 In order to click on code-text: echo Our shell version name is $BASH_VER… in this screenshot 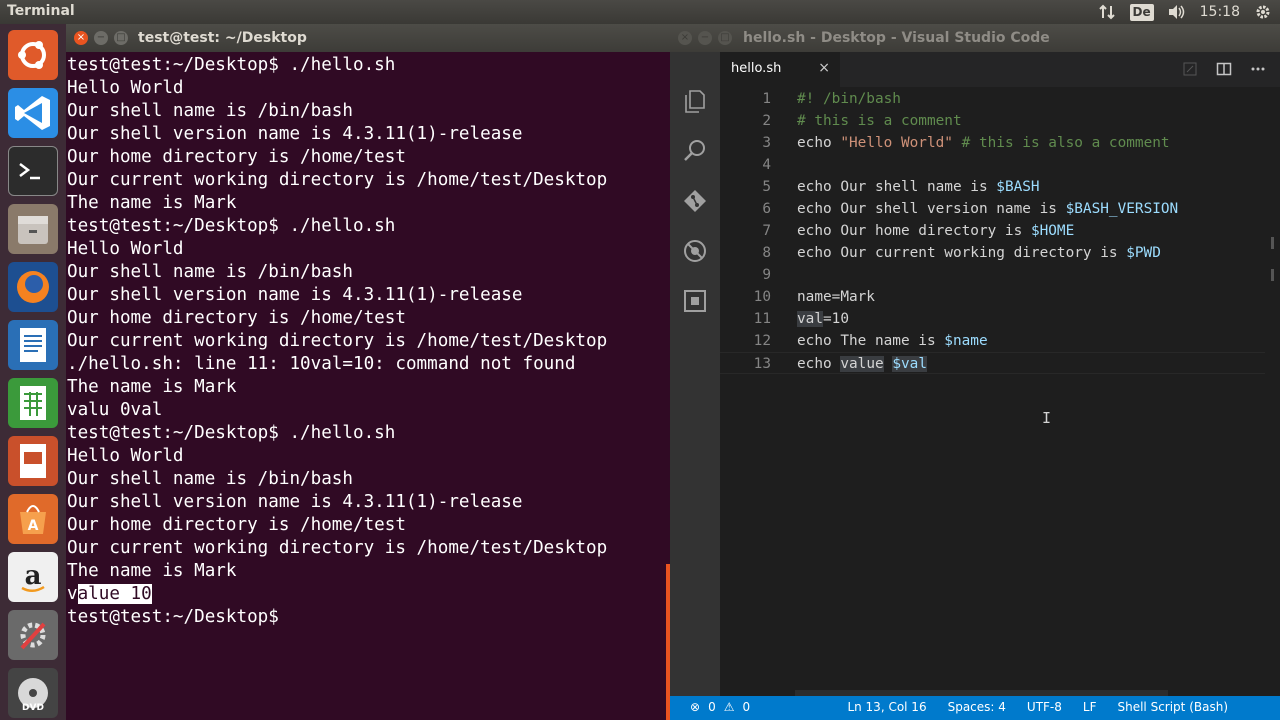, I will do `click(987, 209)`.